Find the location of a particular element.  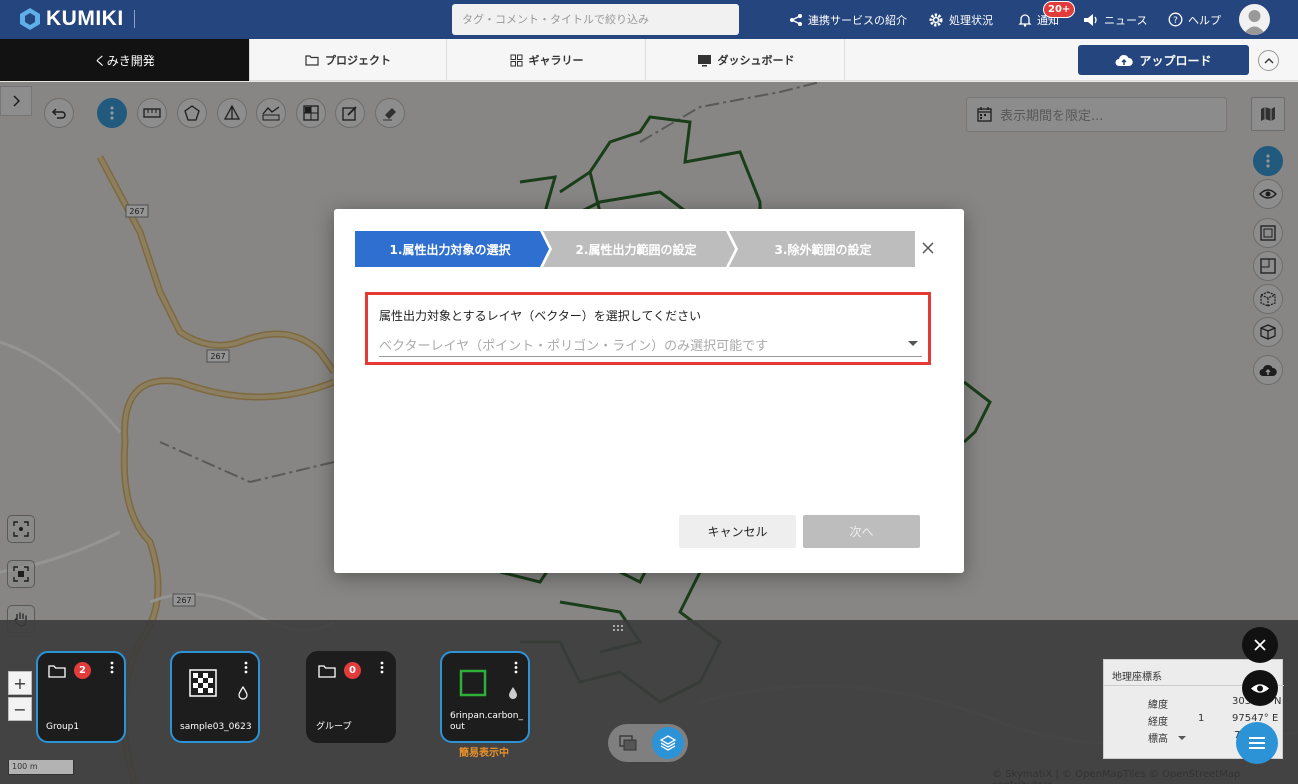

gear-icon is located at coordinates (936, 20).